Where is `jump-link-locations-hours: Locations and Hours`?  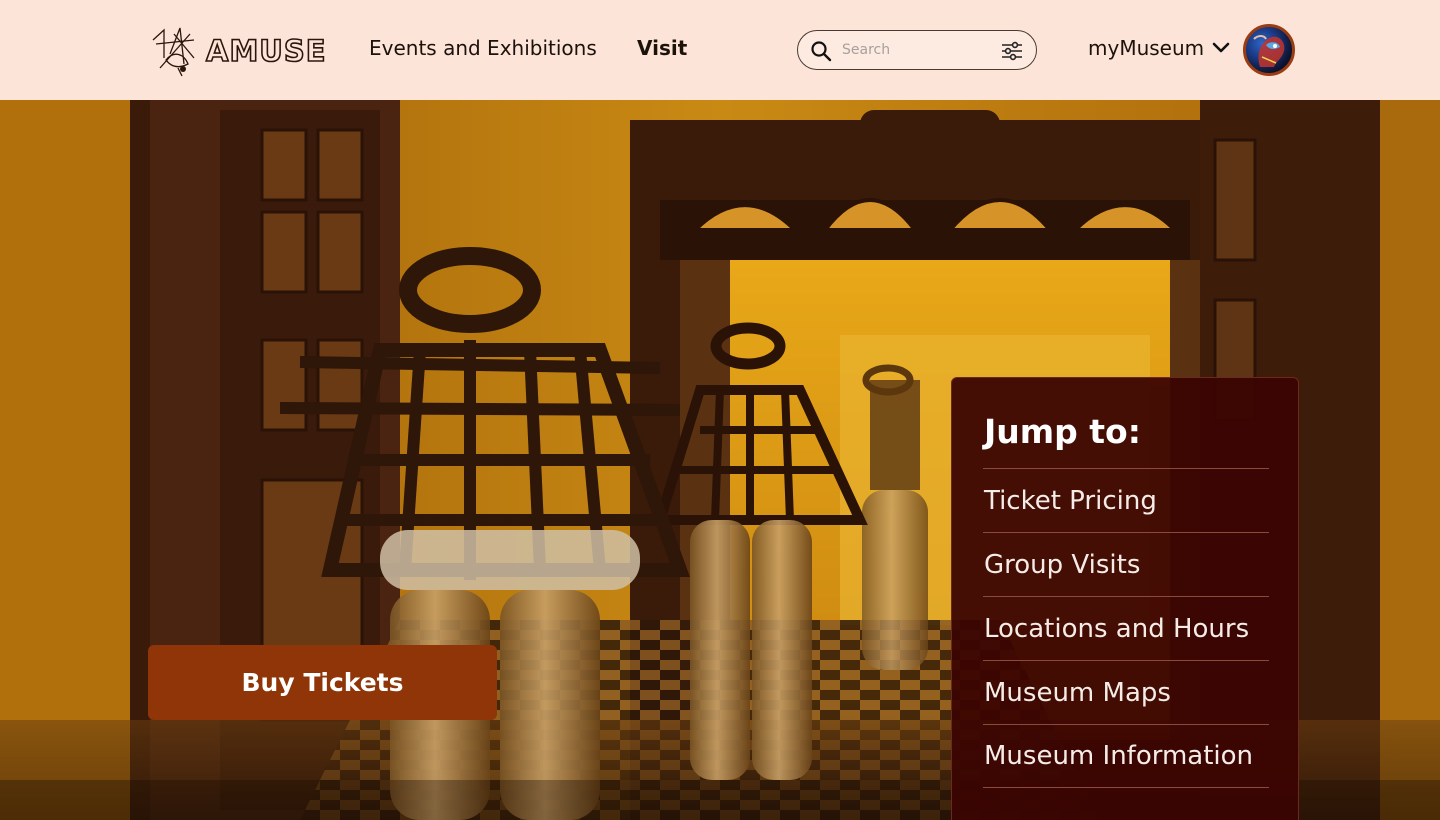 jump-link-locations-hours: Locations and Hours is located at coordinates (1126, 628).